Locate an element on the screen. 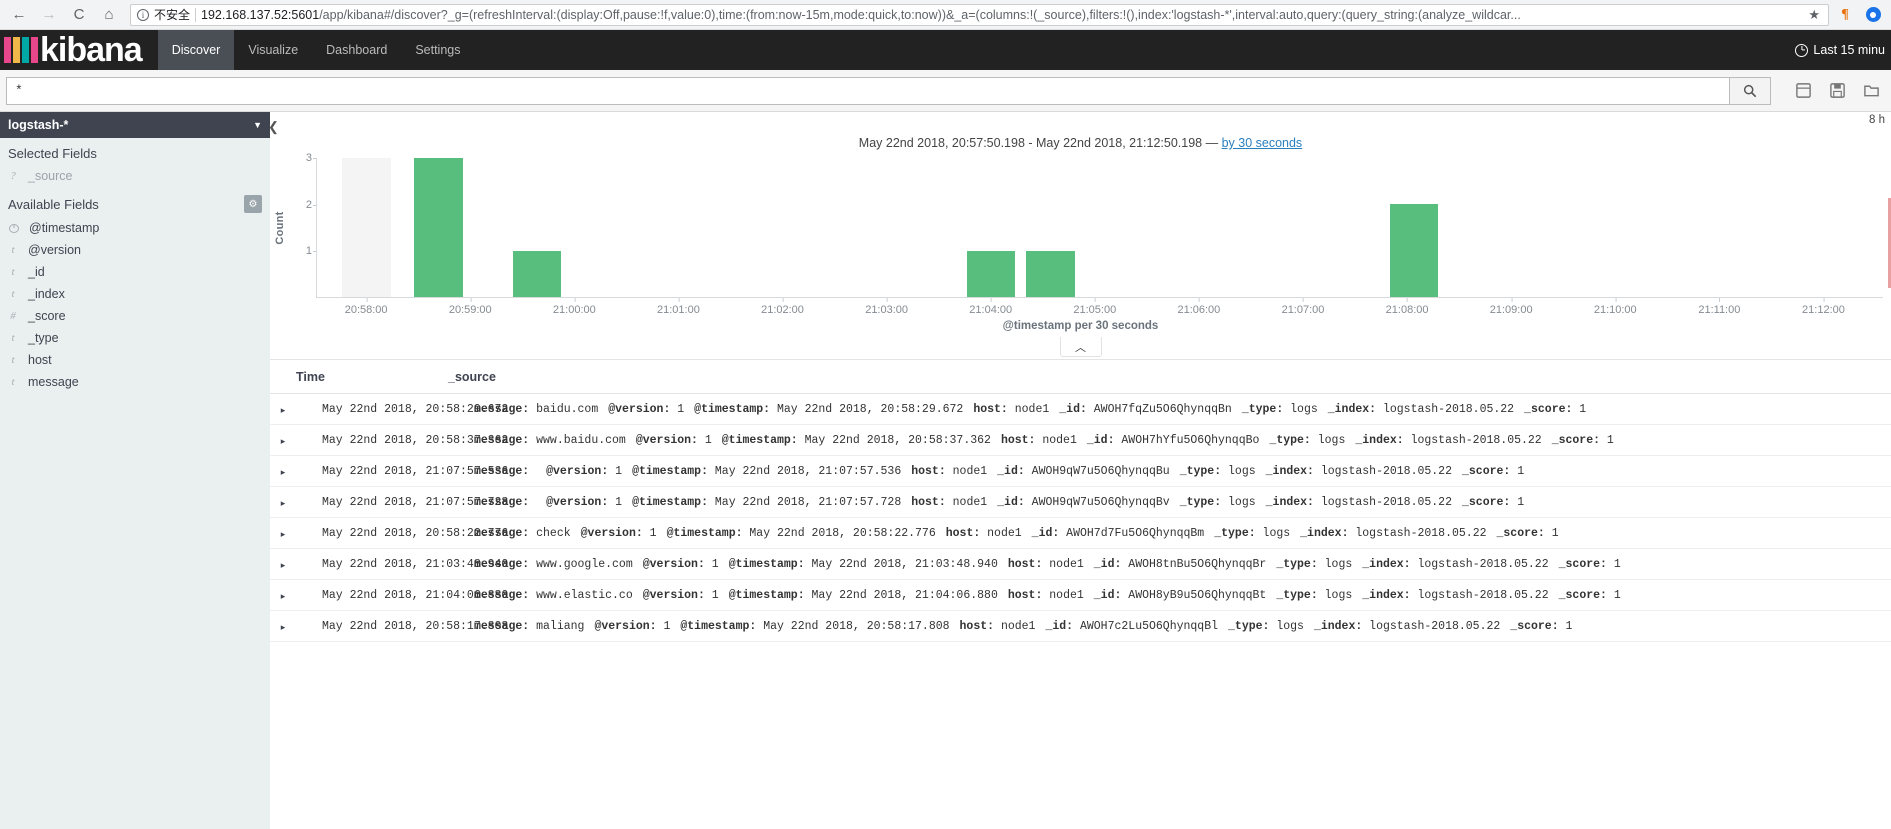 This screenshot has height=829, width=1891. available-fields-label: Available Fields is located at coordinates (53, 204).